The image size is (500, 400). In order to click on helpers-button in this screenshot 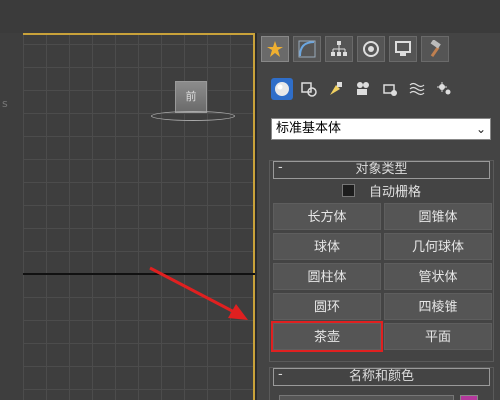, I will do `click(390, 89)`.